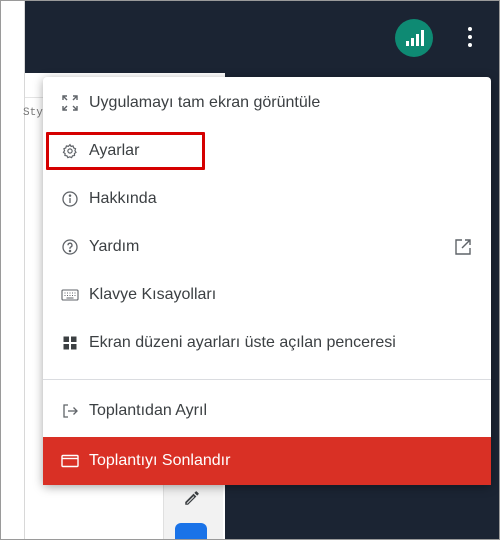 This screenshot has height=540, width=500. What do you see at coordinates (267, 247) in the screenshot?
I see `menu-item-help: Yardım` at bounding box center [267, 247].